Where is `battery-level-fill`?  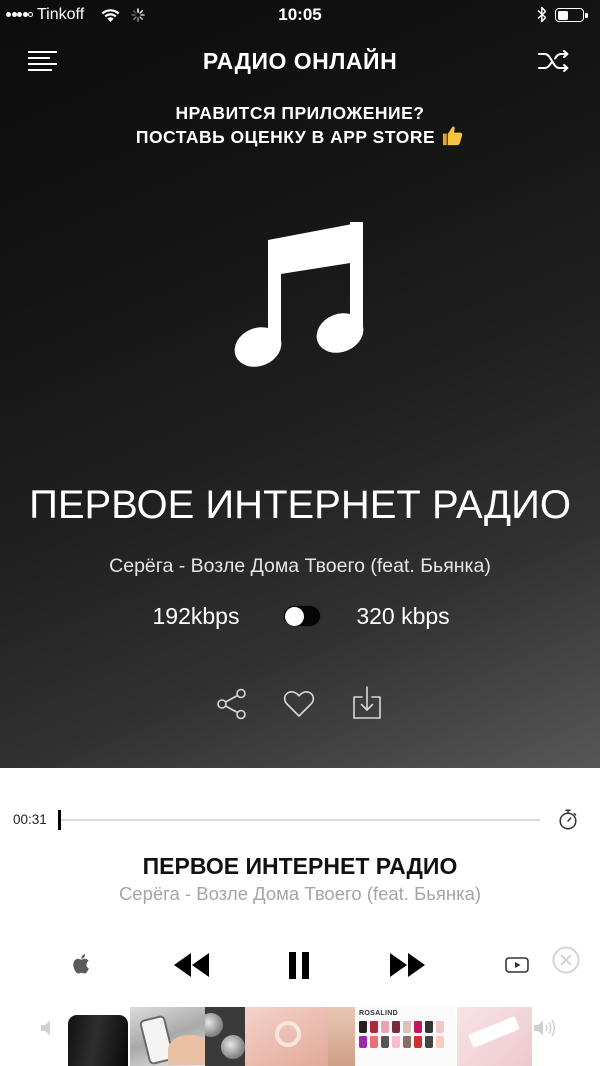
battery-level-fill is located at coordinates (563, 15).